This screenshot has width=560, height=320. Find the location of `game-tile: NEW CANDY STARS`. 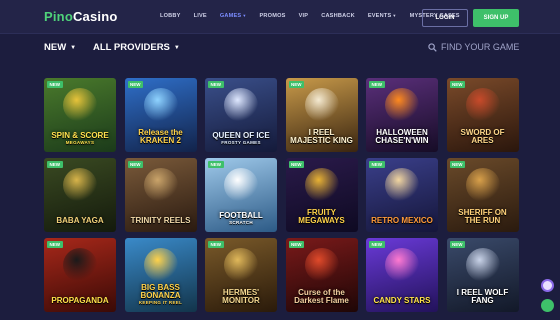

game-tile: NEW CANDY STARS is located at coordinates (402, 275).